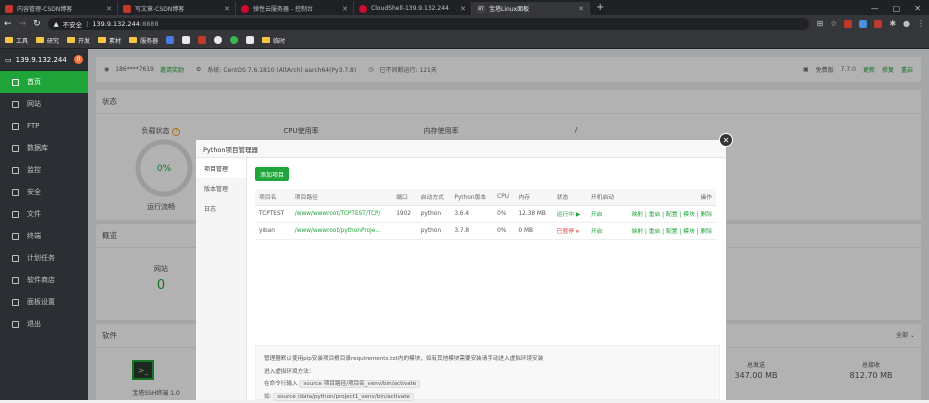  Describe the element at coordinates (44, 126) in the screenshot. I see `sidebar-item-ftp: FTP` at that location.